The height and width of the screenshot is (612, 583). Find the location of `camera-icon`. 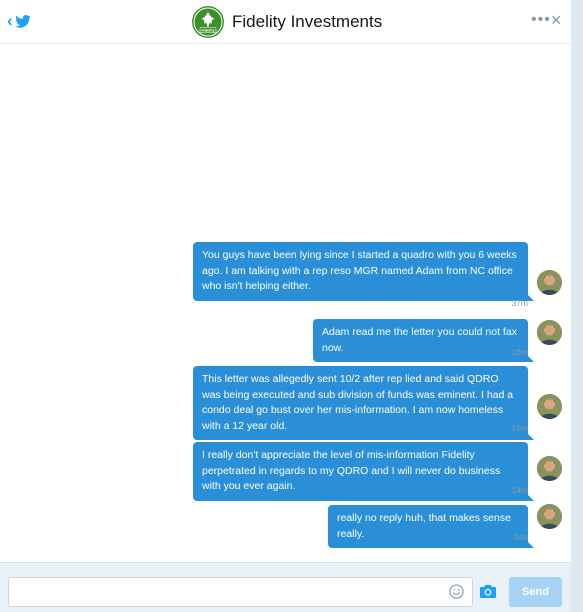

camera-icon is located at coordinates (488, 591).